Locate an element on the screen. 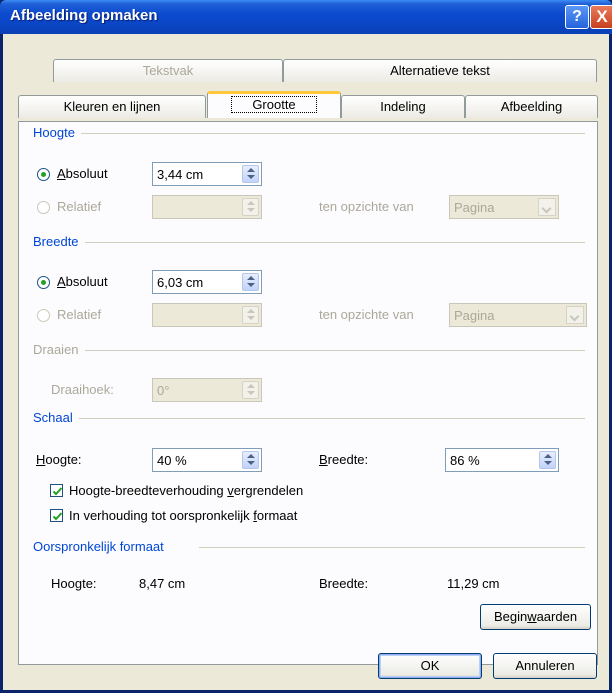  tab-alternatieve-tekst: Alternatieve tekst is located at coordinates (440, 70).